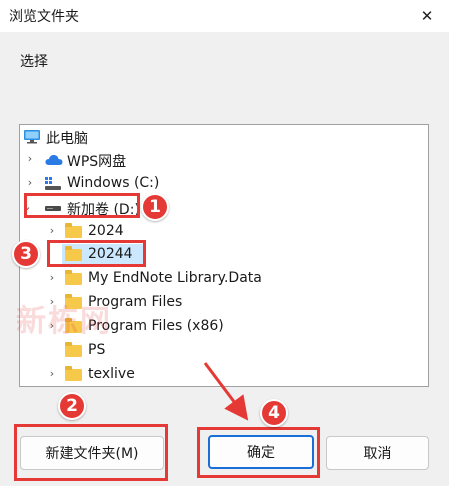 The image size is (449, 486). I want to click on new-folder-button: 新建文件夹(M), so click(92, 453).